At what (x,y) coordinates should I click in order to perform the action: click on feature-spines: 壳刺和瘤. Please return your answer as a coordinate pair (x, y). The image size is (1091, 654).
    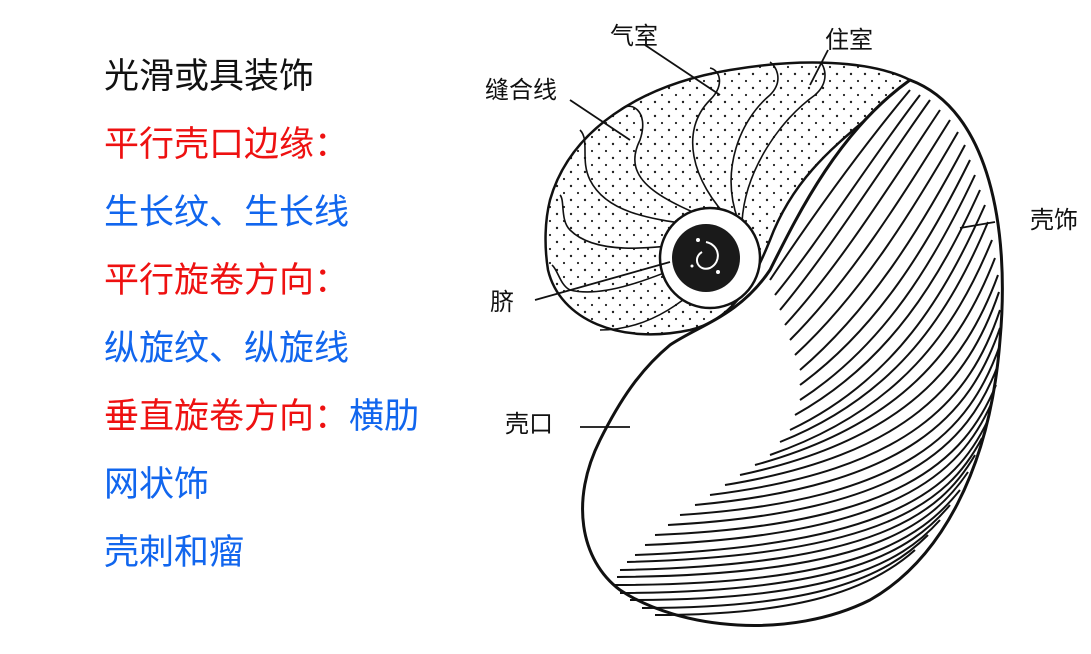
    Looking at the image, I should click on (174, 553).